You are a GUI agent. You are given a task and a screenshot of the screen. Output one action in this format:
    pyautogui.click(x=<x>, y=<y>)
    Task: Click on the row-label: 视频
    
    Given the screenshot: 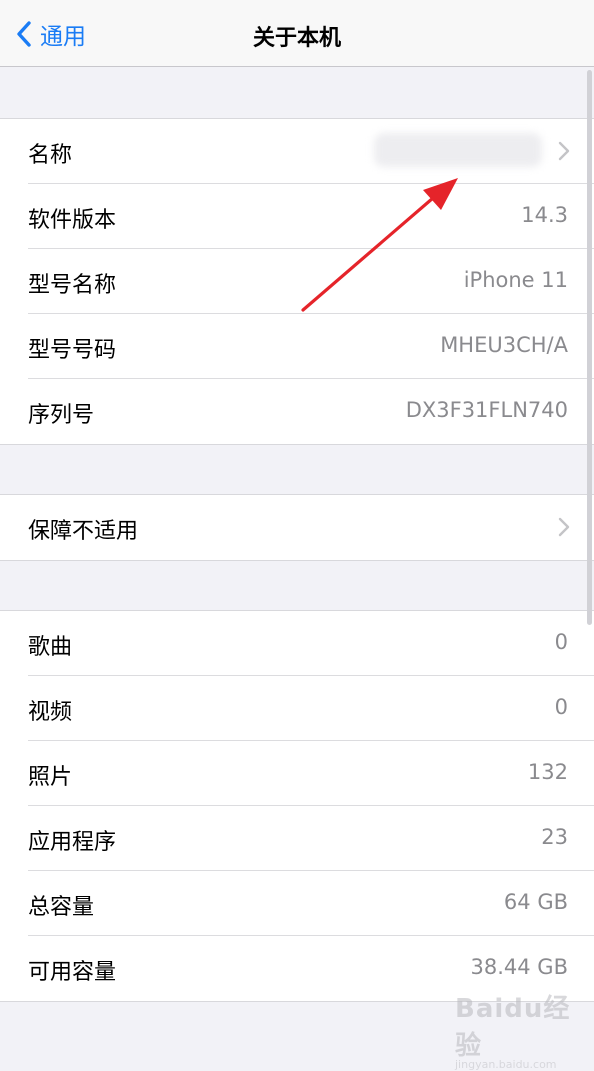 What is the action you would take?
    pyautogui.click(x=50, y=712)
    